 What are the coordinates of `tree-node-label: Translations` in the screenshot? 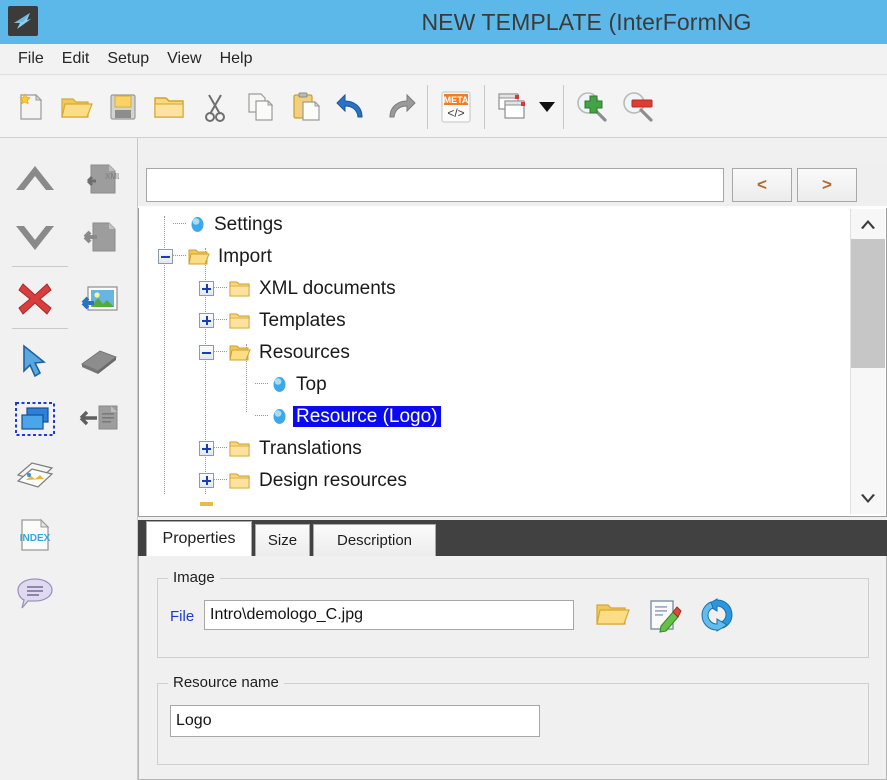 It's located at (310, 448).